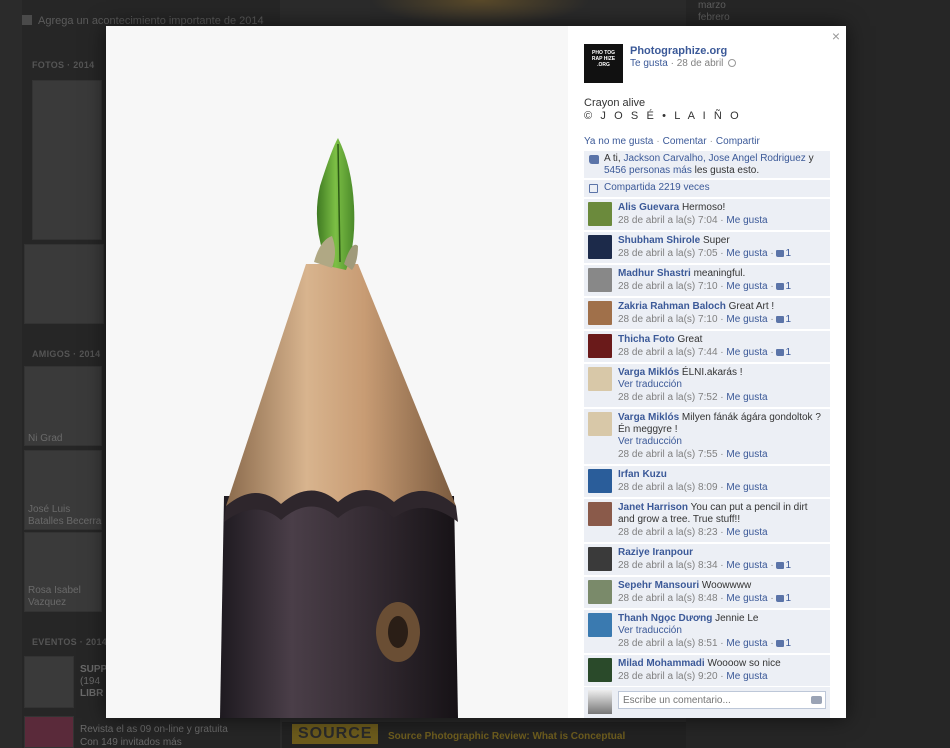 This screenshot has width=950, height=748. Describe the element at coordinates (780, 352) in the screenshot. I see `thumbs-up-icon` at that location.